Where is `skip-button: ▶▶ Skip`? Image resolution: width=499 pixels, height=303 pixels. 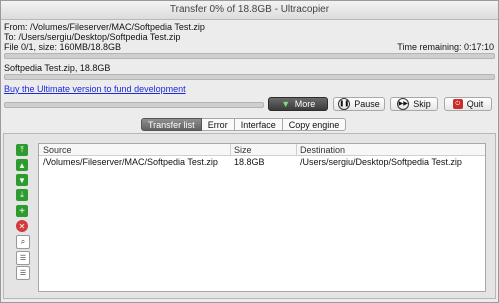
skip-button: ▶▶ Skip is located at coordinates (414, 104).